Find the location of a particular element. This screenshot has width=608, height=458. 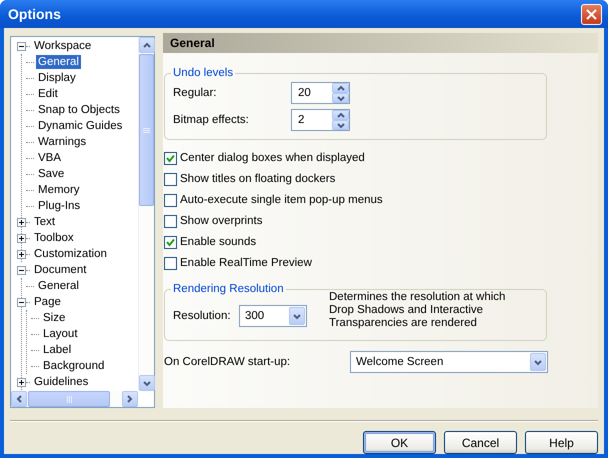

tree-item: Memory is located at coordinates (59, 190).